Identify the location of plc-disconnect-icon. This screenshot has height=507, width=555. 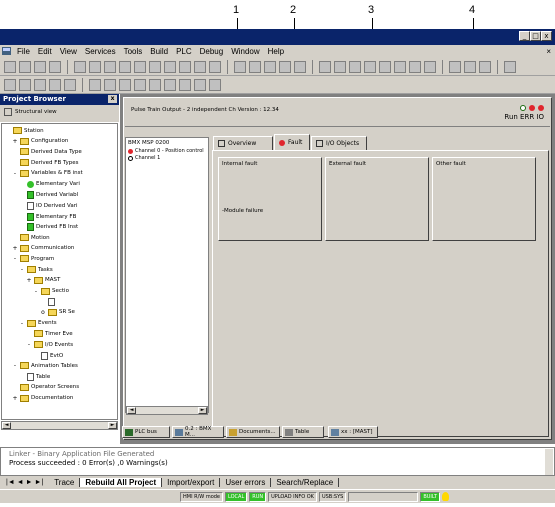
(370, 66).